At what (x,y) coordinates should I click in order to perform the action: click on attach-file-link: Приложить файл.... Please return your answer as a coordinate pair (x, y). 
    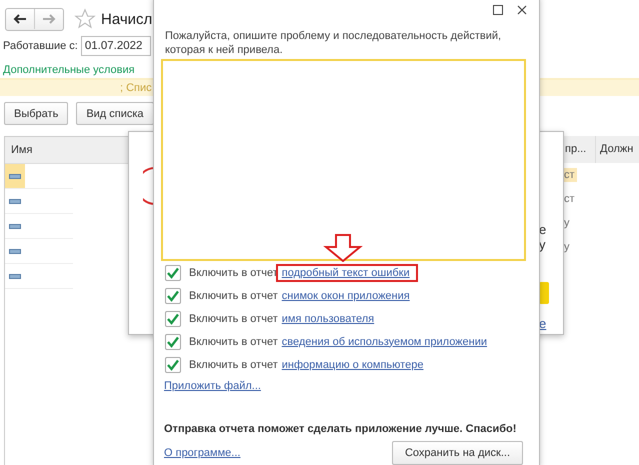
    Looking at the image, I should click on (212, 386).